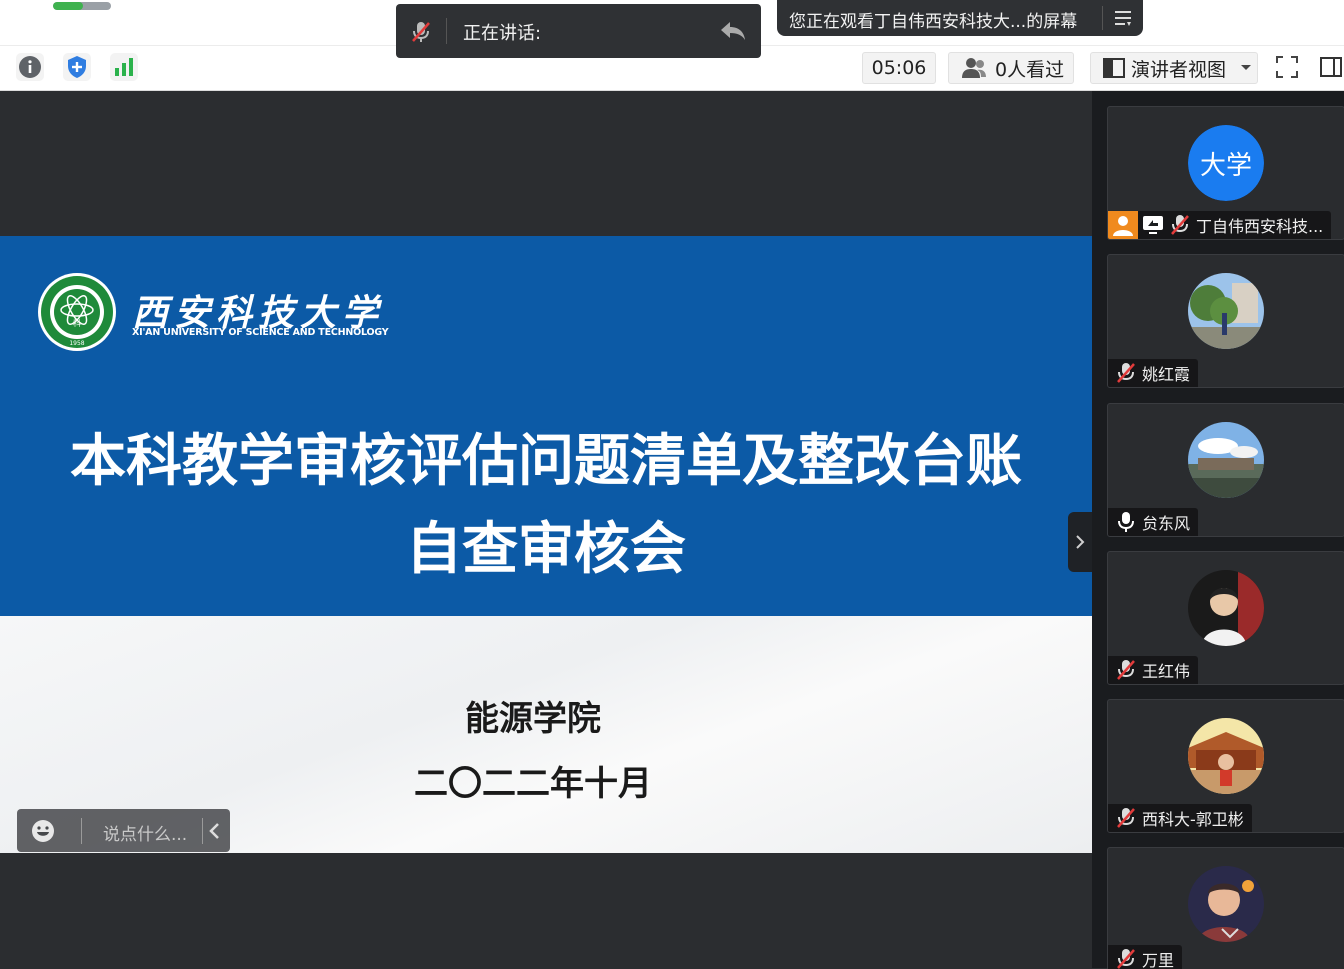 This screenshot has width=1344, height=969. I want to click on fullscreen-icon, so click(1287, 67).